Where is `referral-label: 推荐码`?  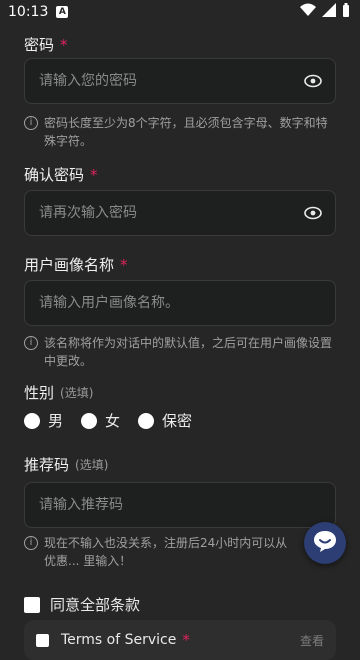 referral-label: 推荐码 is located at coordinates (47, 465).